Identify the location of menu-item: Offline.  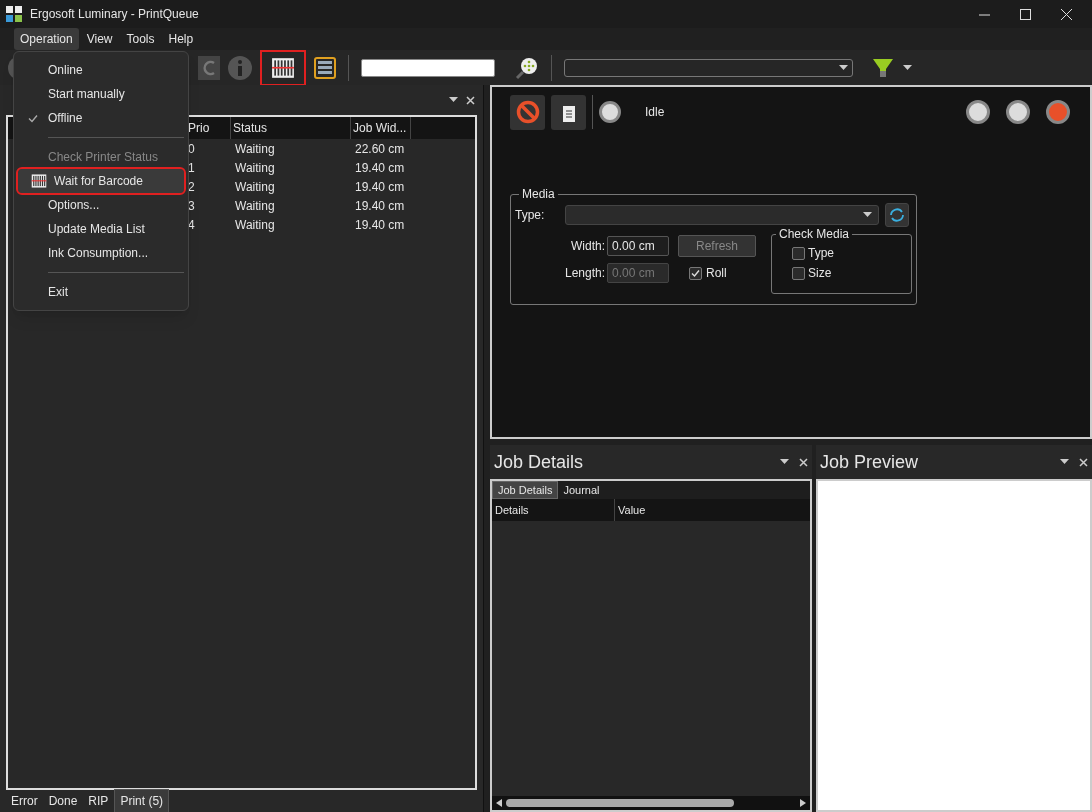
(101, 118).